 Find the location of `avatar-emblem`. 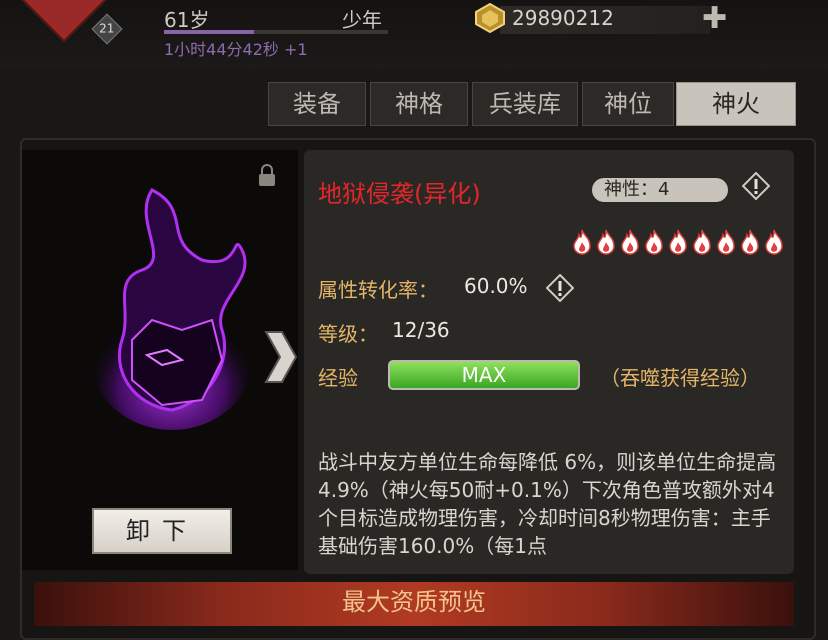

avatar-emblem is located at coordinates (64, 21).